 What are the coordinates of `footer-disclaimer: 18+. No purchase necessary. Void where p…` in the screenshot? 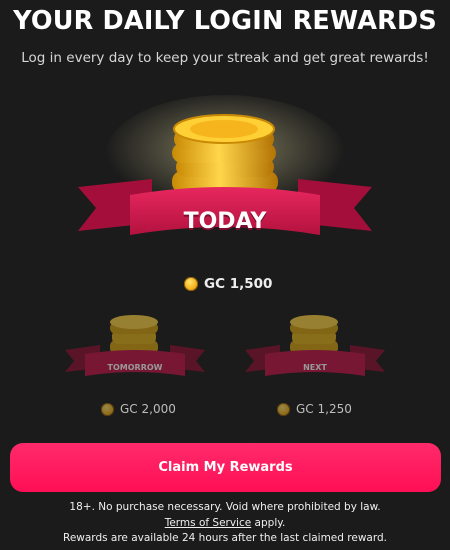 It's located at (225, 507).